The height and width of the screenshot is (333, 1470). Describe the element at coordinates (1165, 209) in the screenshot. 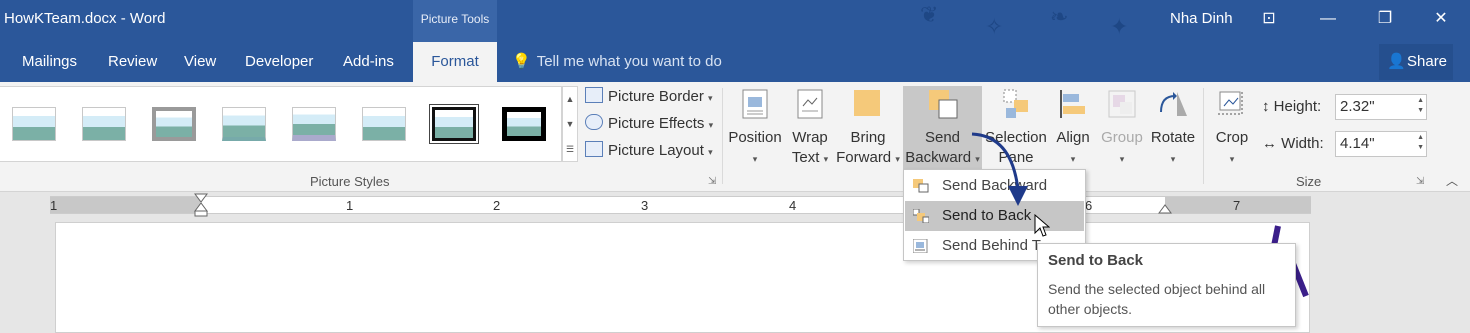

I see `right-indent-marker-icon` at that location.